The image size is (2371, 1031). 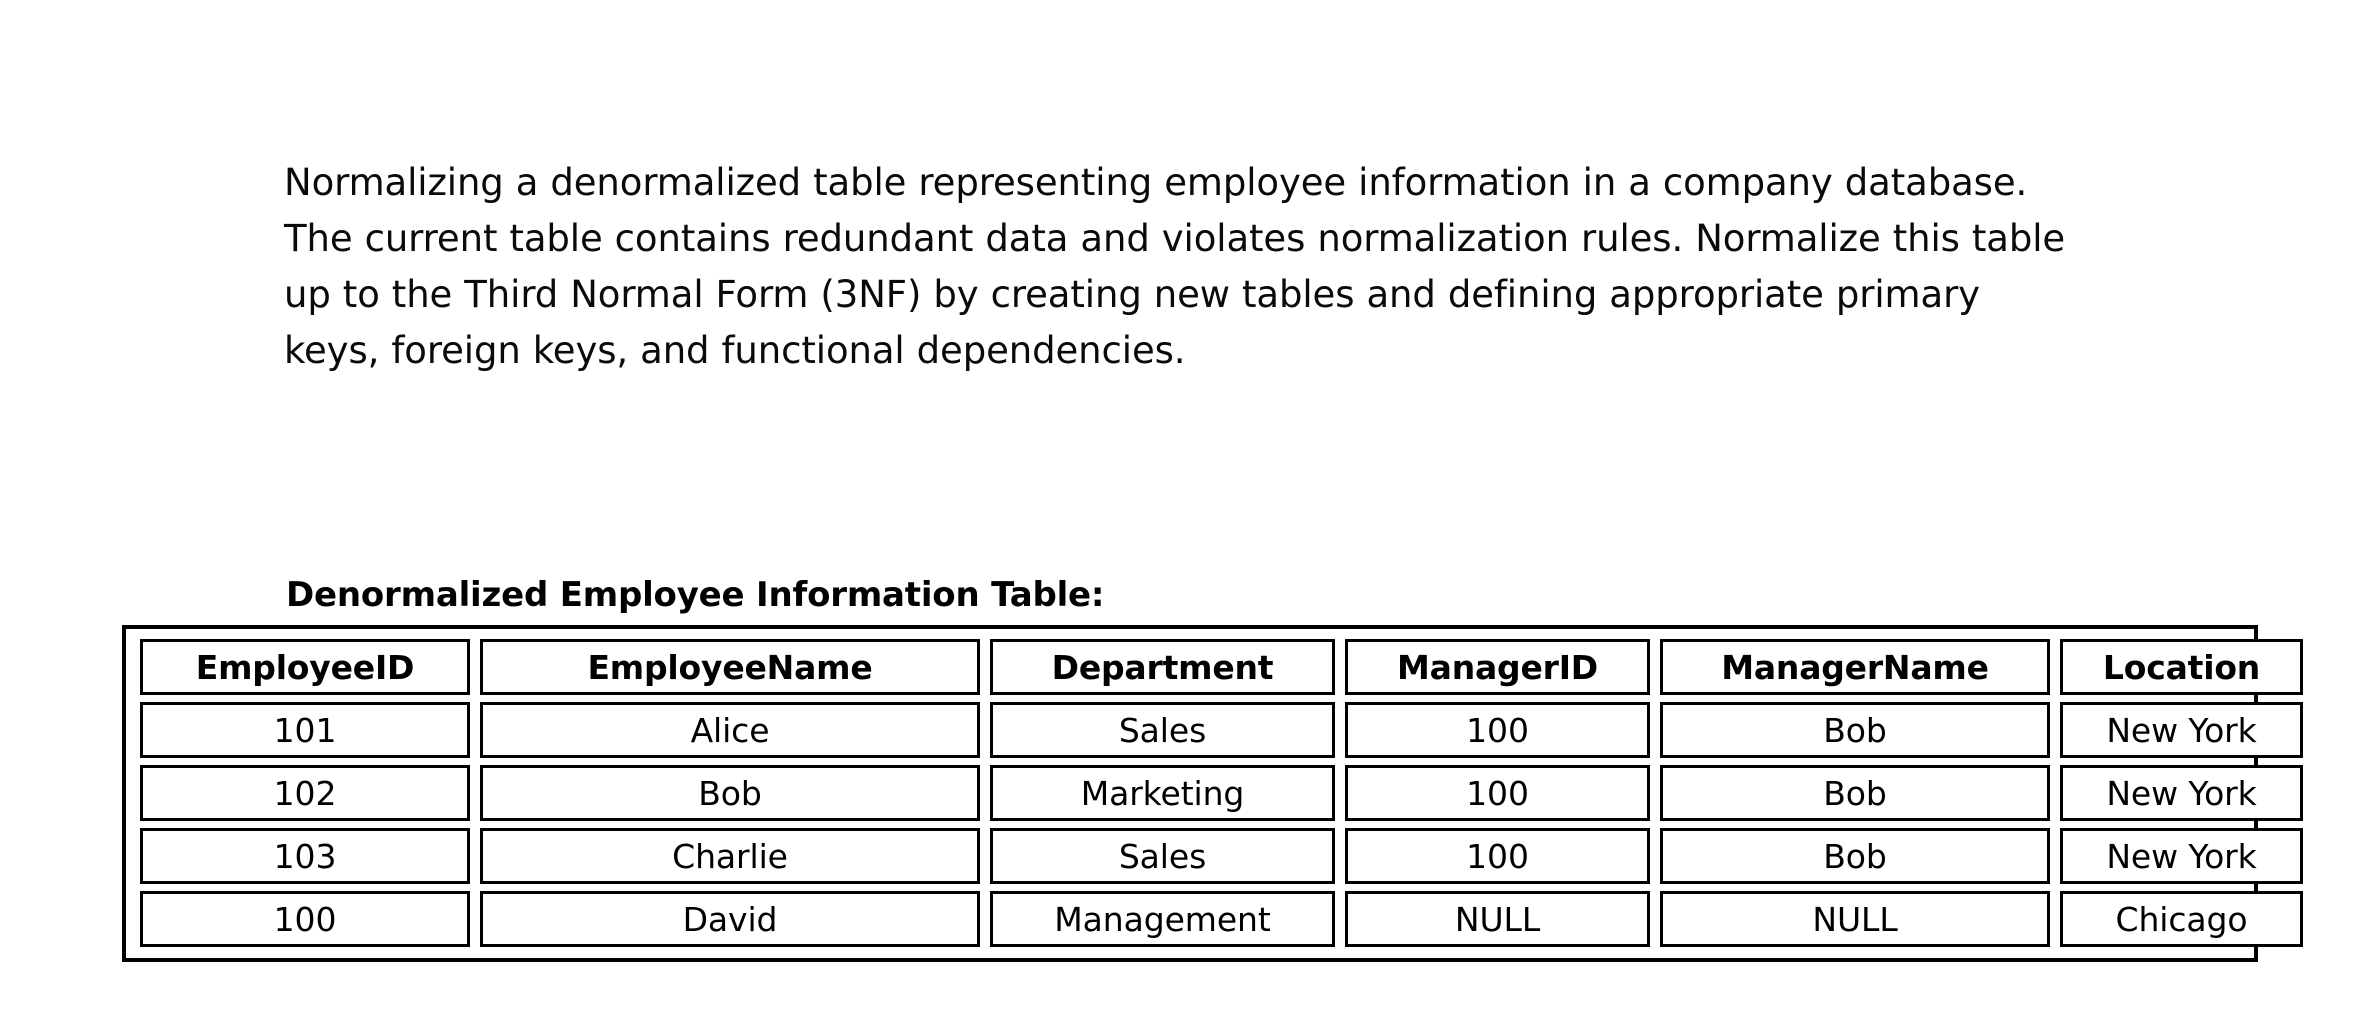 What do you see at coordinates (1497, 667) in the screenshot?
I see `column-header-managerid: ManagerID` at bounding box center [1497, 667].